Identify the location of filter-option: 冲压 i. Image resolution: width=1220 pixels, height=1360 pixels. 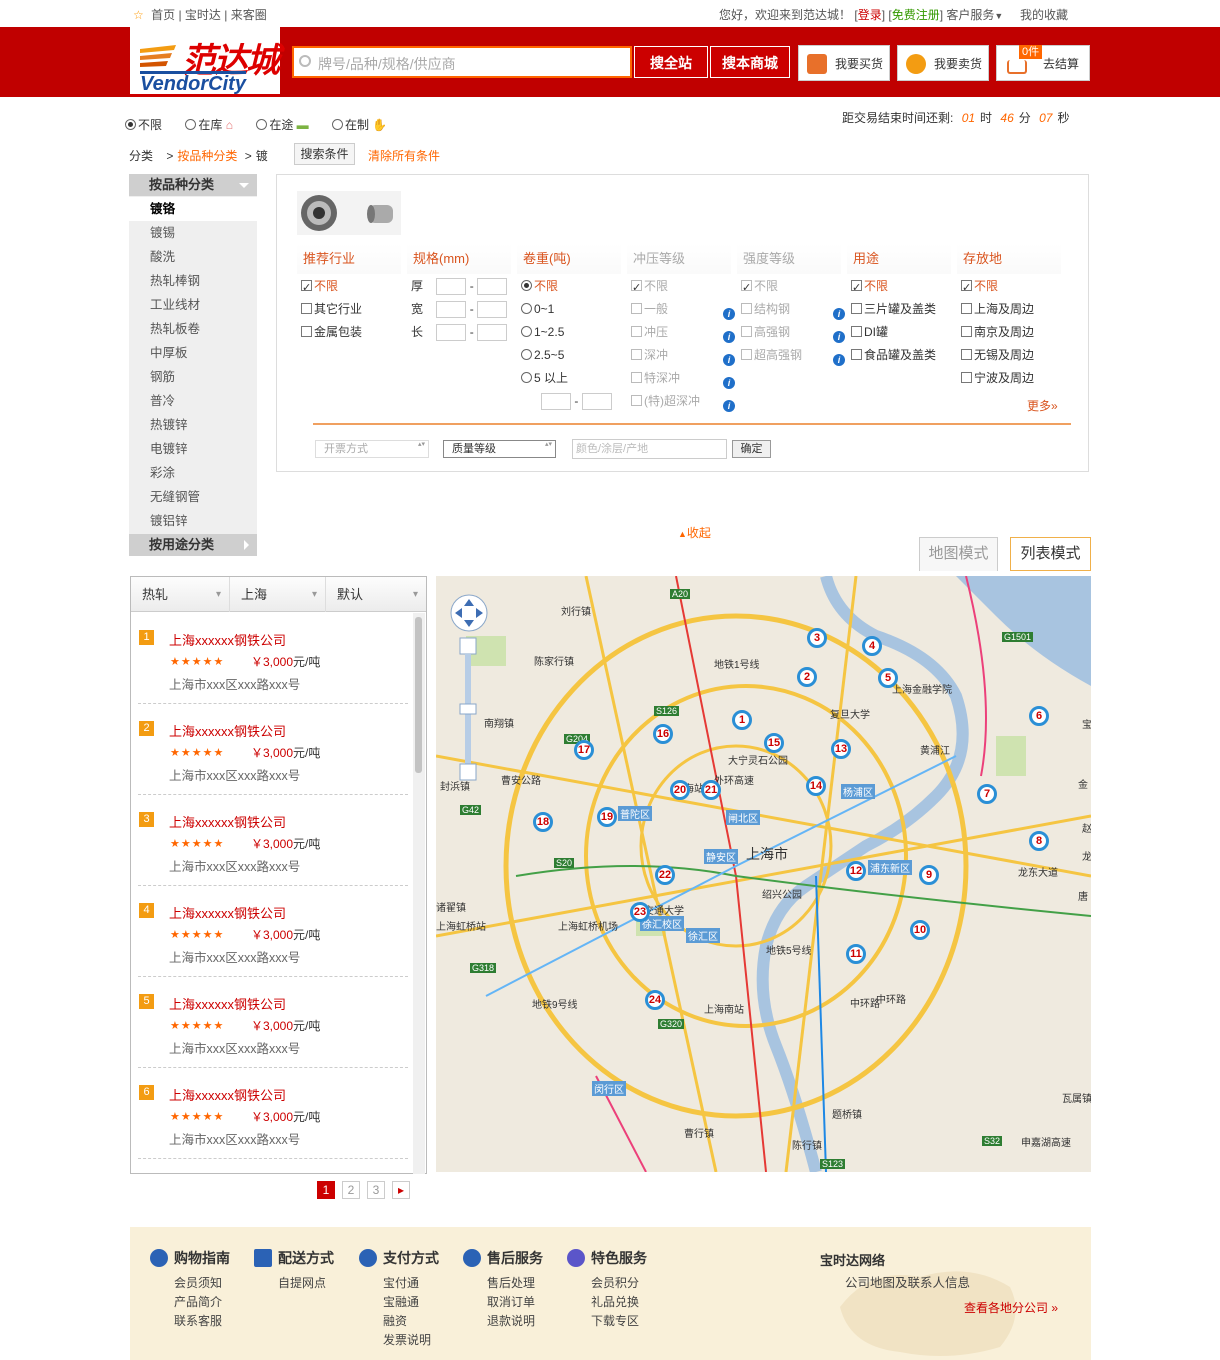
(681, 332).